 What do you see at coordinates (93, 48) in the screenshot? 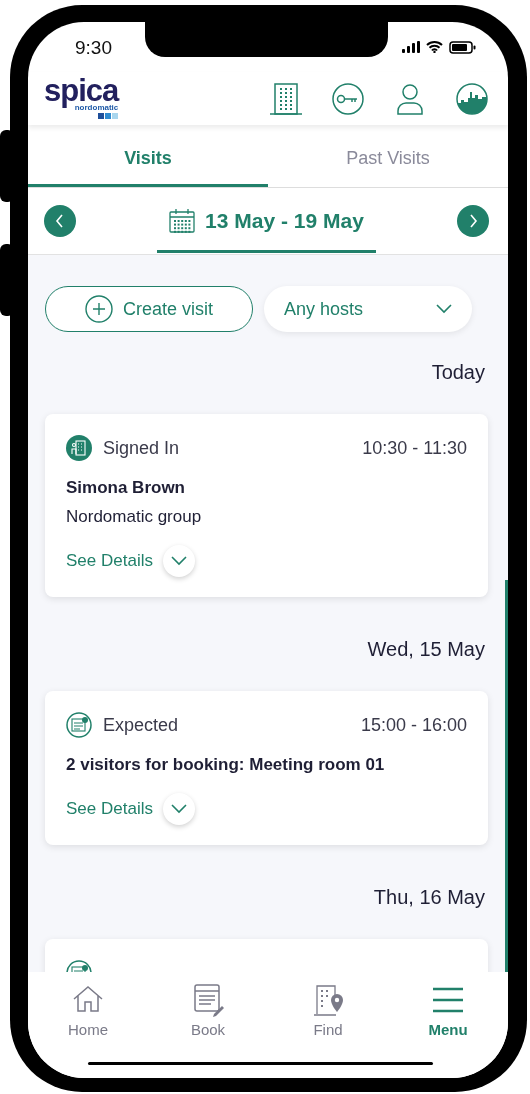
I see `status-time: 9:30` at bounding box center [93, 48].